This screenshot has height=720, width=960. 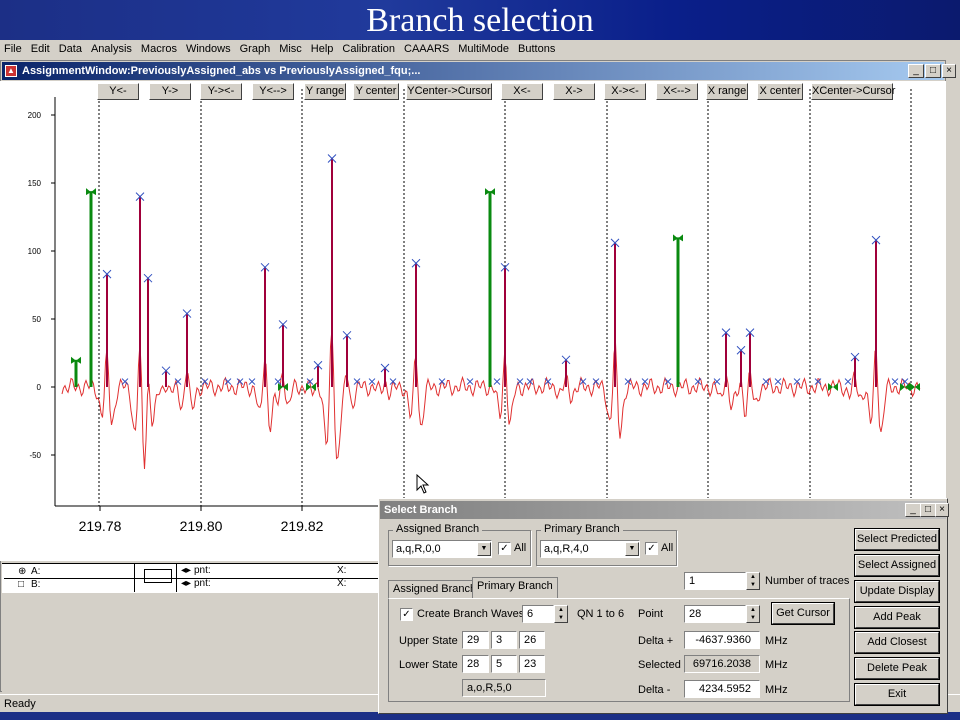 I want to click on qn-range-label: QN 1 to 6, so click(x=601, y=614).